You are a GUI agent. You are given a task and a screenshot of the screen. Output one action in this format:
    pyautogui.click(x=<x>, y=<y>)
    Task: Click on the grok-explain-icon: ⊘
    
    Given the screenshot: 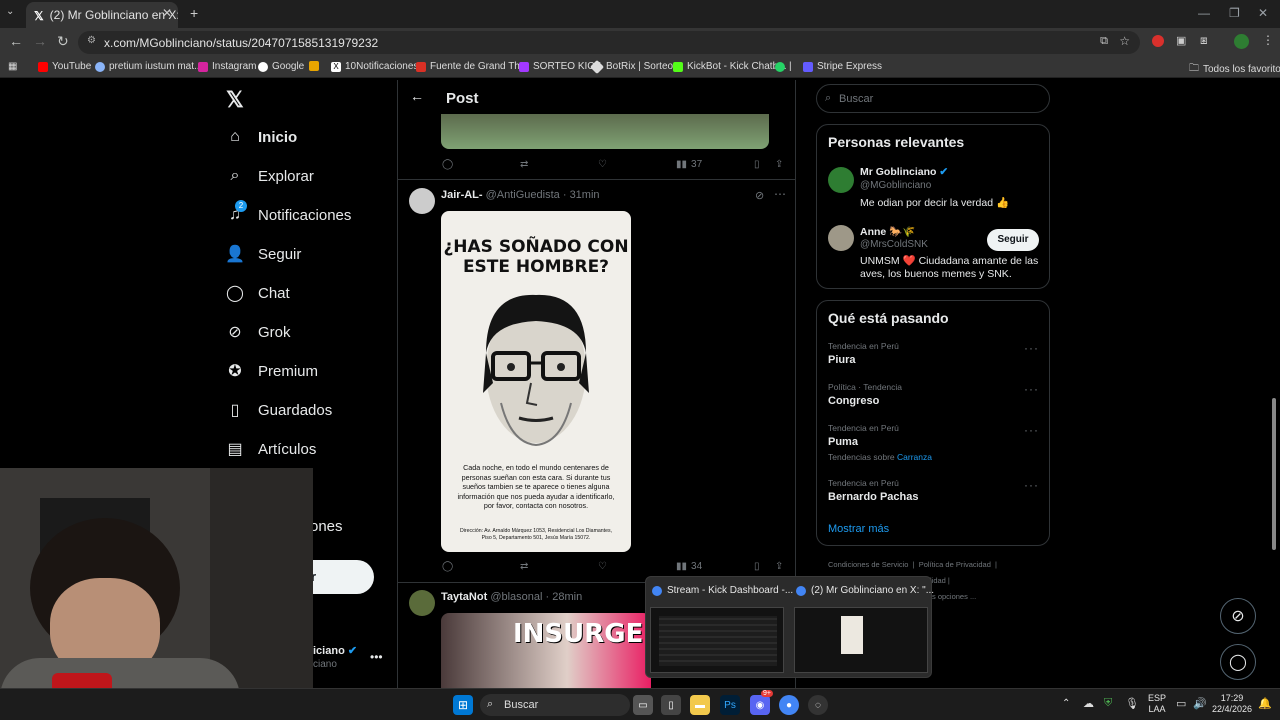 What is the action you would take?
    pyautogui.click(x=759, y=195)
    